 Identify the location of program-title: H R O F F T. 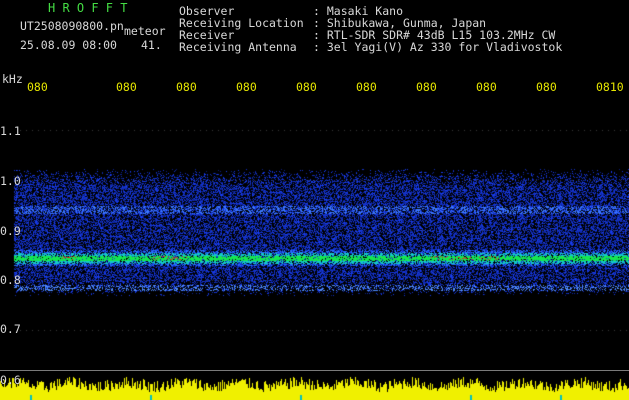
(88, 8).